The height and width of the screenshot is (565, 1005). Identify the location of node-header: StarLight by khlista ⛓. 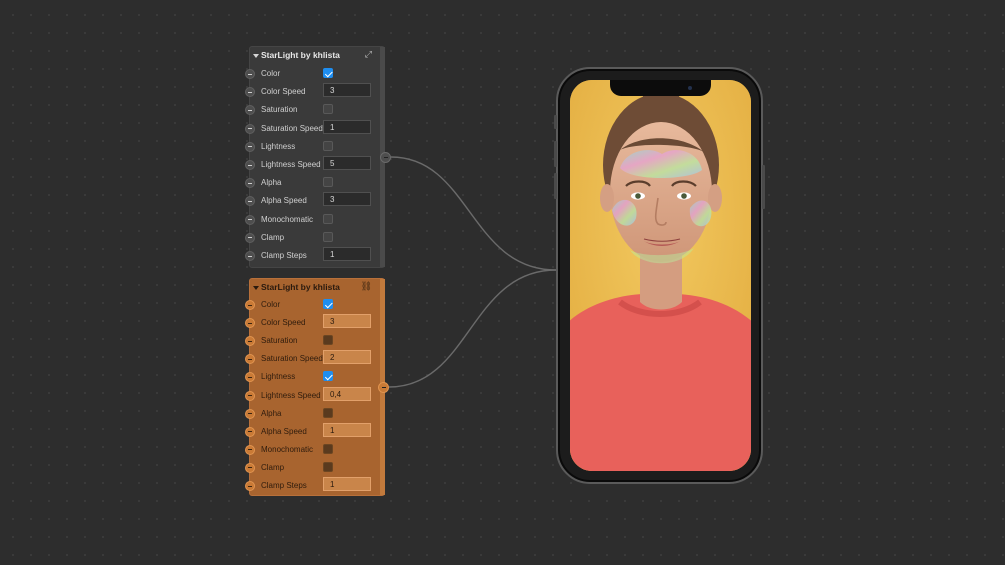
(317, 288).